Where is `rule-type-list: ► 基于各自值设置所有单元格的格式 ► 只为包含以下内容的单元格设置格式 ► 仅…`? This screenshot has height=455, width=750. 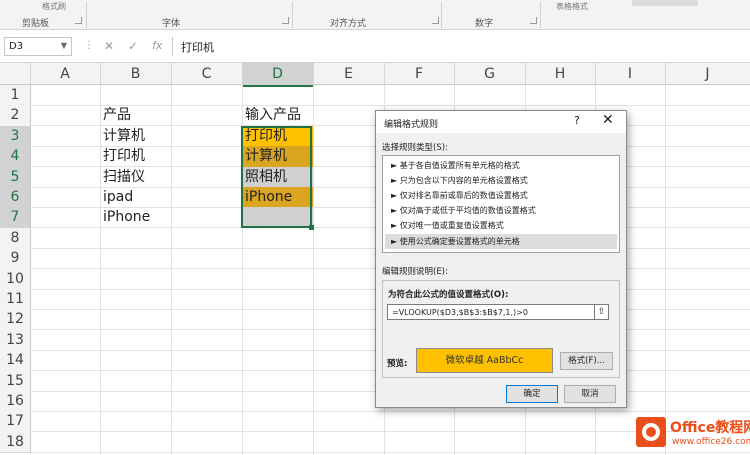
rule-type-list: ► 基于各自值设置所有单元格的格式 ► 只为包含以下内容的单元格设置格式 ► 仅… is located at coordinates (501, 204).